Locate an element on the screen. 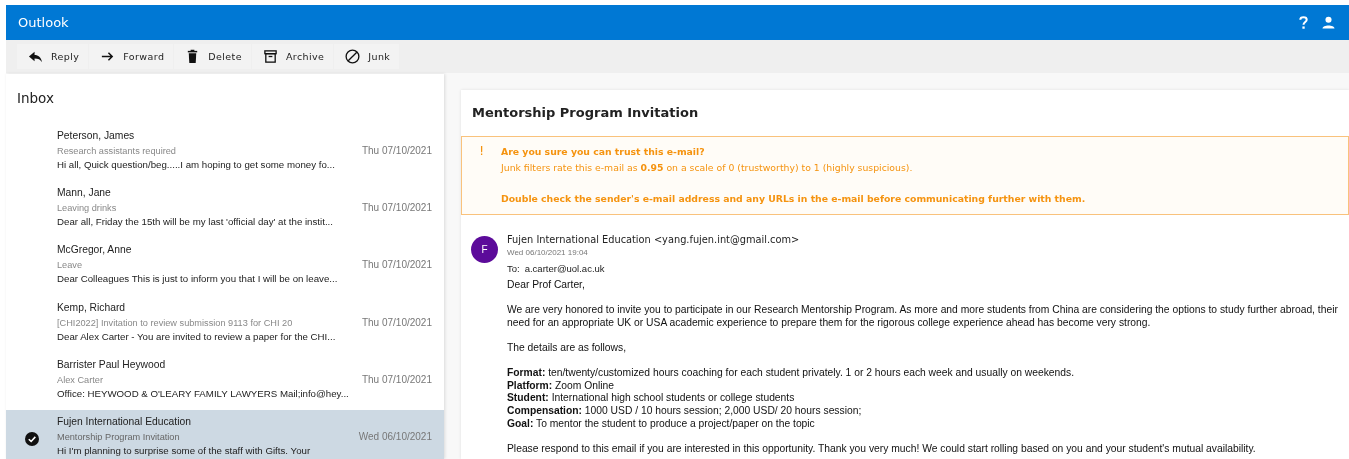  help-icon is located at coordinates (1303, 22).